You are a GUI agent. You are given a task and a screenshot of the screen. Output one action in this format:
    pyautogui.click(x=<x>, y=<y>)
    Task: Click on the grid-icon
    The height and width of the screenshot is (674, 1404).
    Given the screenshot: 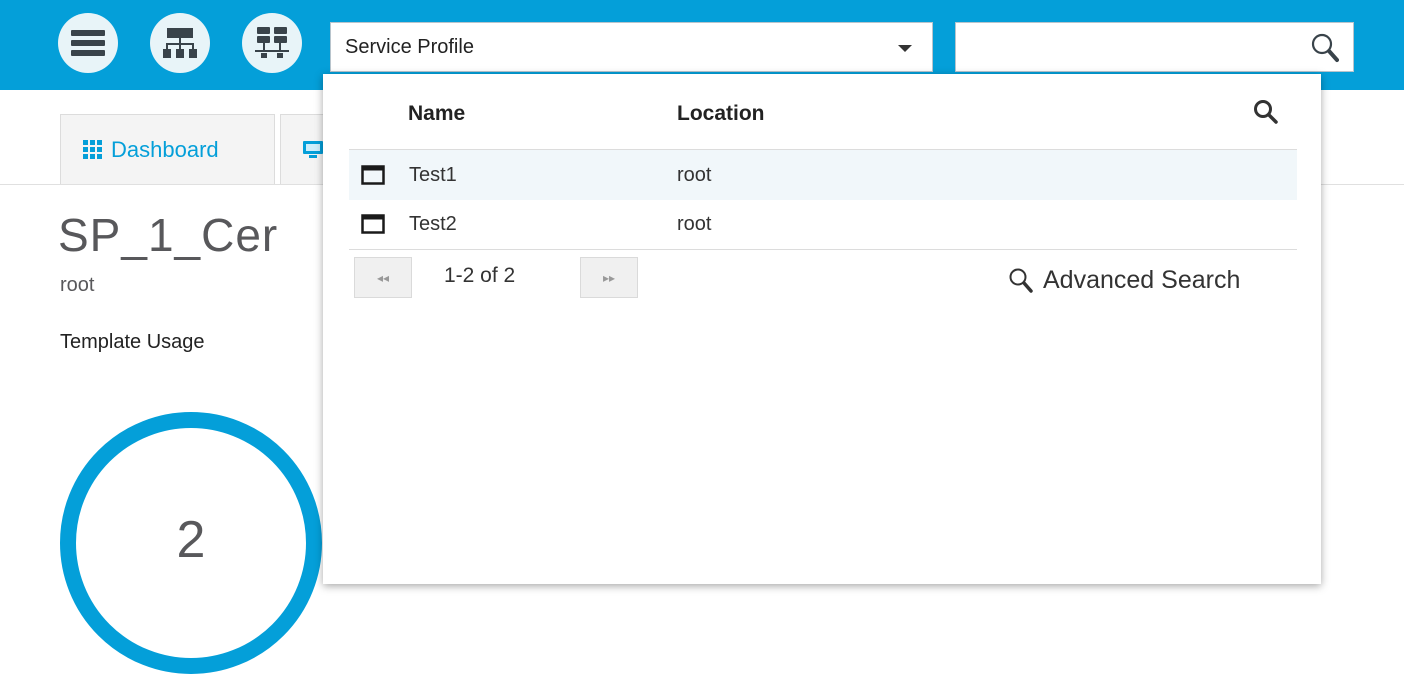 What is the action you would take?
    pyautogui.click(x=92, y=149)
    